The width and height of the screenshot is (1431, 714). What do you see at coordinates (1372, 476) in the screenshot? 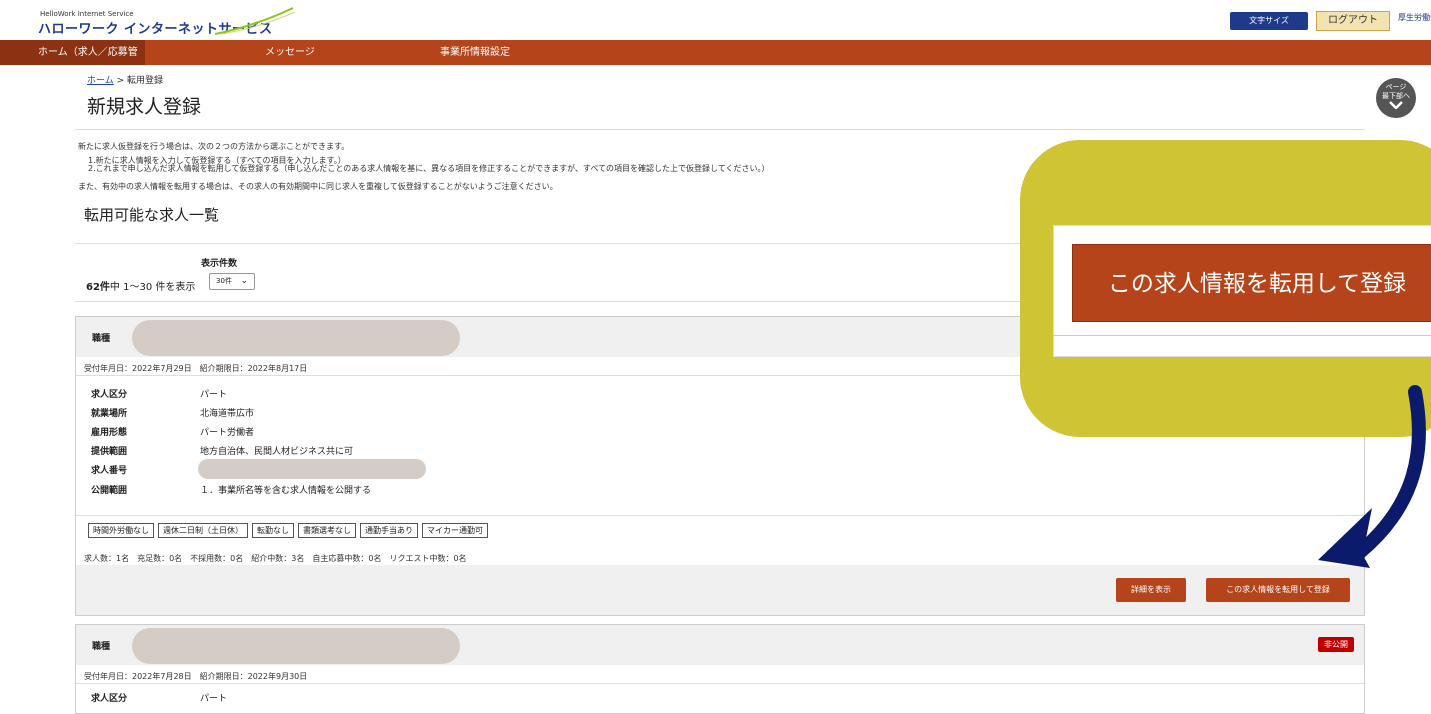
I see `pointer-arrow-icon` at bounding box center [1372, 476].